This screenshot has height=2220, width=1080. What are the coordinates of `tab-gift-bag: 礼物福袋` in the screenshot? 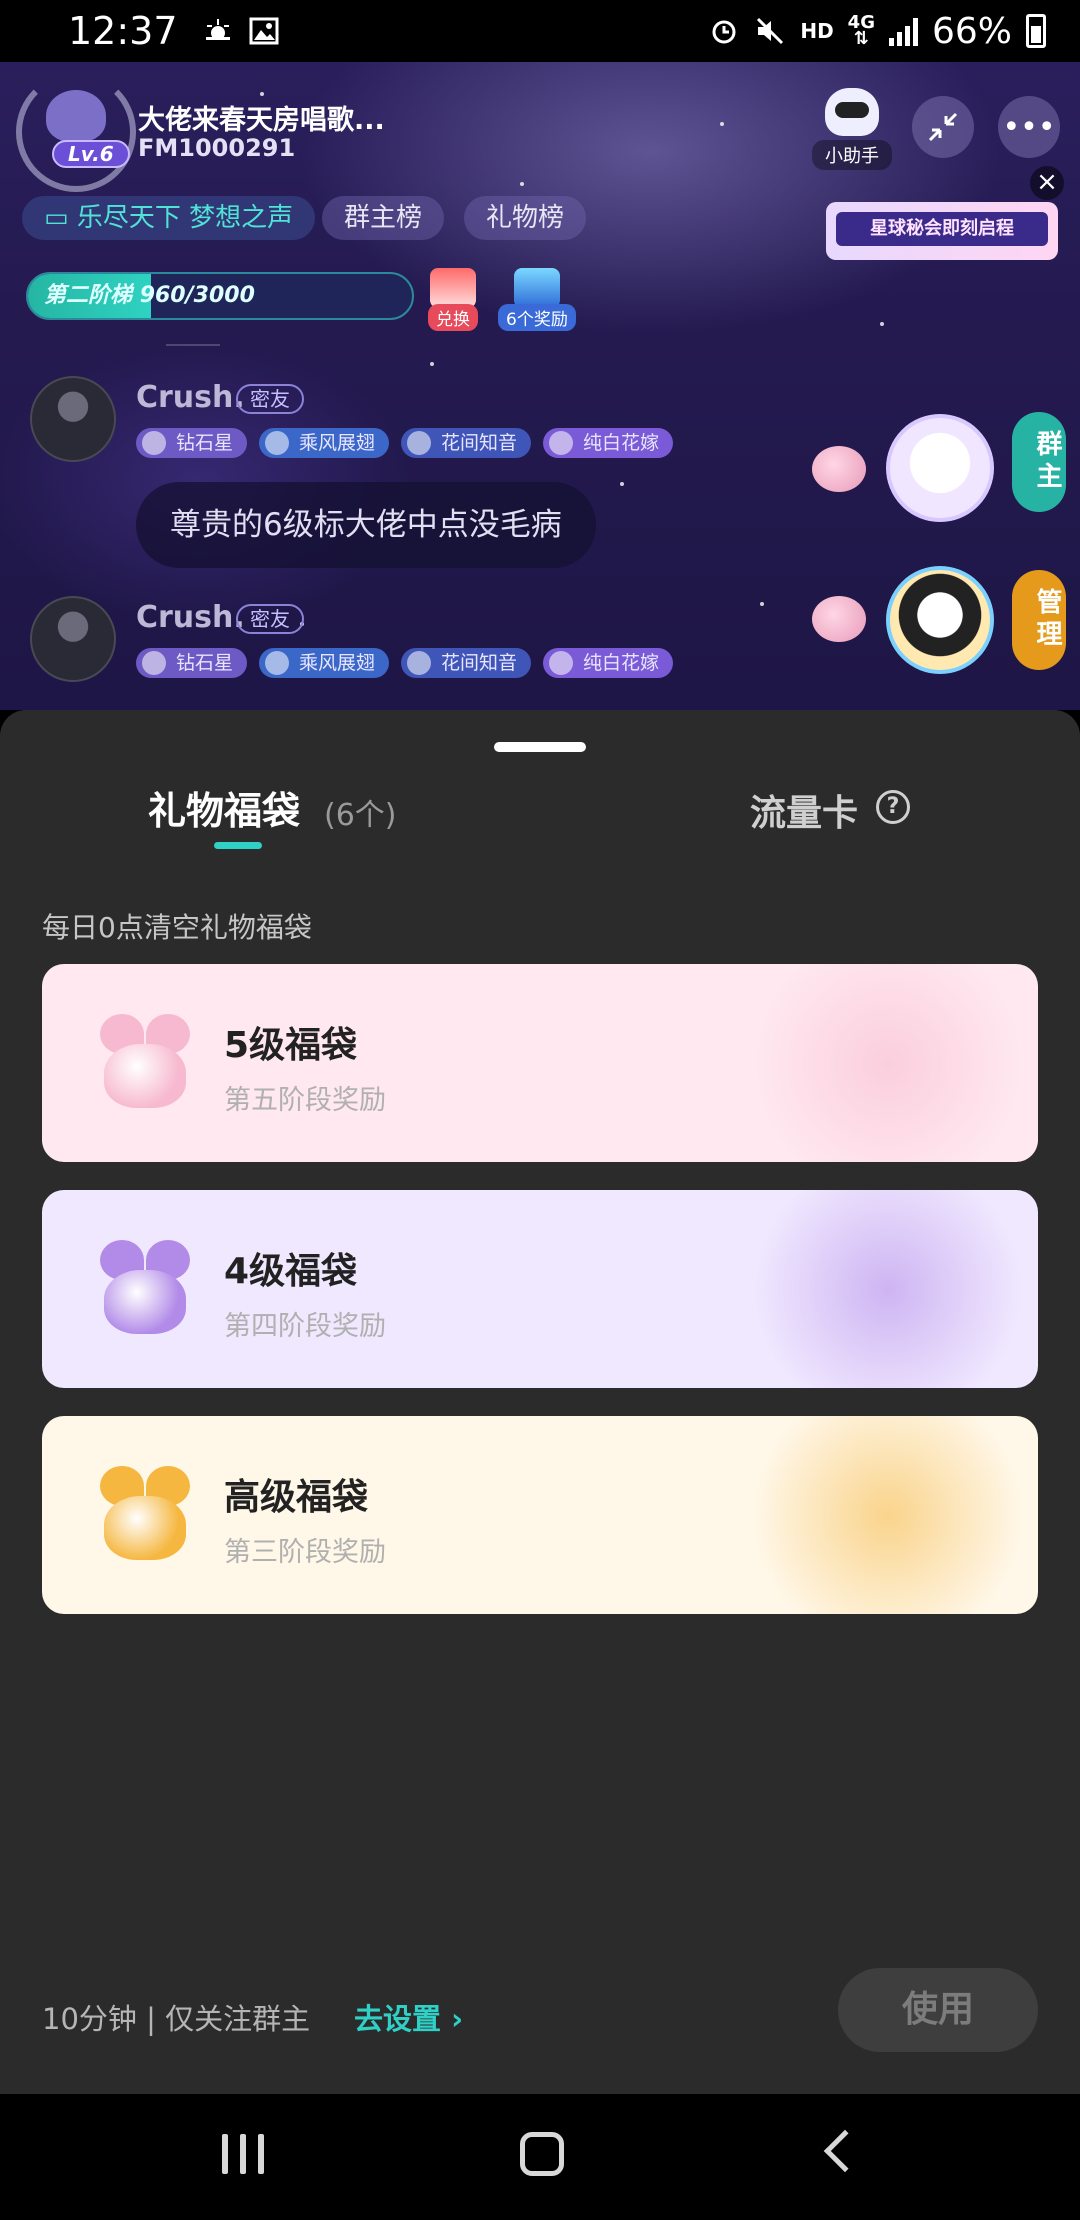 It's located at (224, 807).